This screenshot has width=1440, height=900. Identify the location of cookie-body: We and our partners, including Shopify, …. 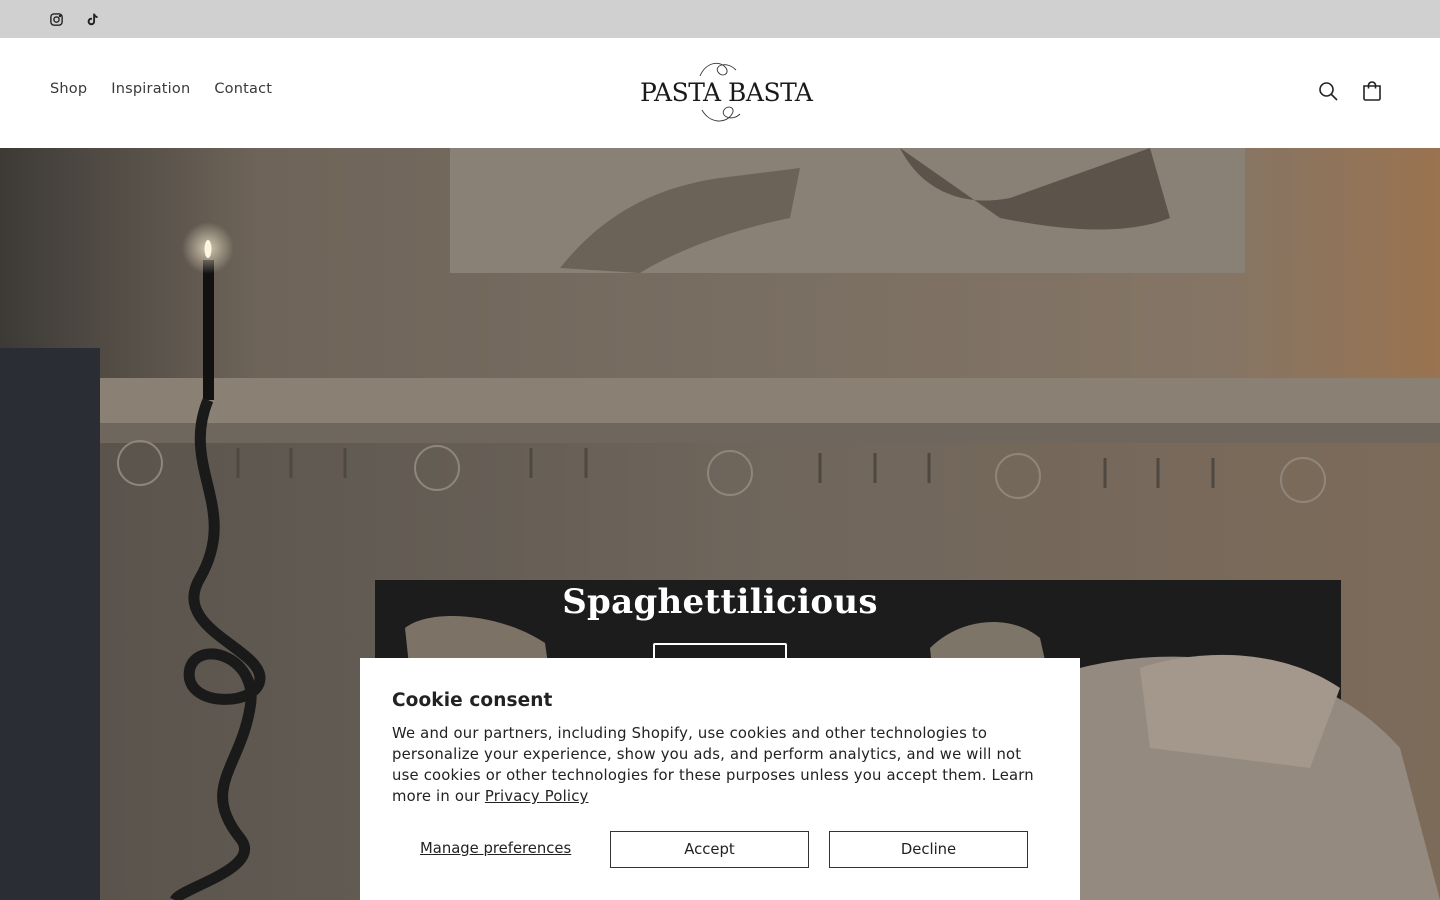
(722, 765).